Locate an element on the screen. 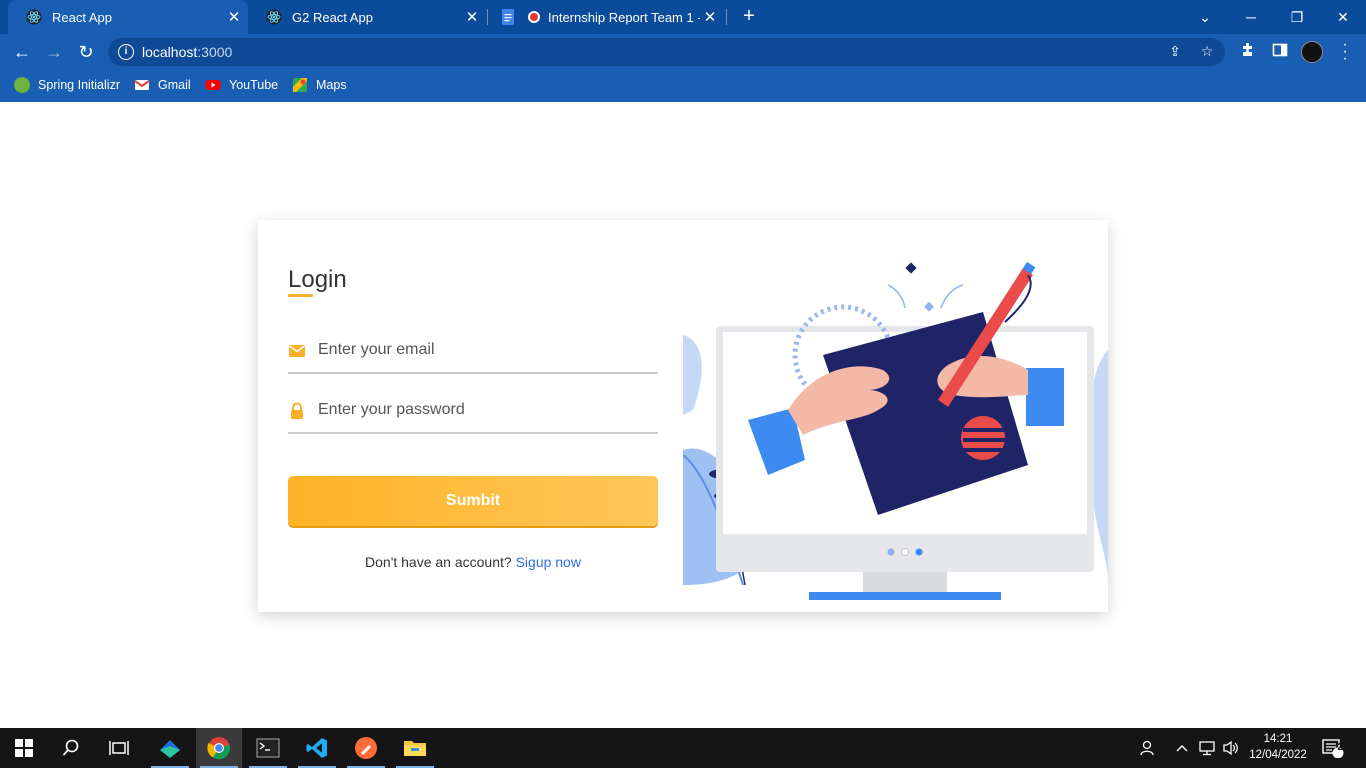 This screenshot has width=1366, height=768. bookmark-spring-initializr: Spring Initializr is located at coordinates (67, 85).